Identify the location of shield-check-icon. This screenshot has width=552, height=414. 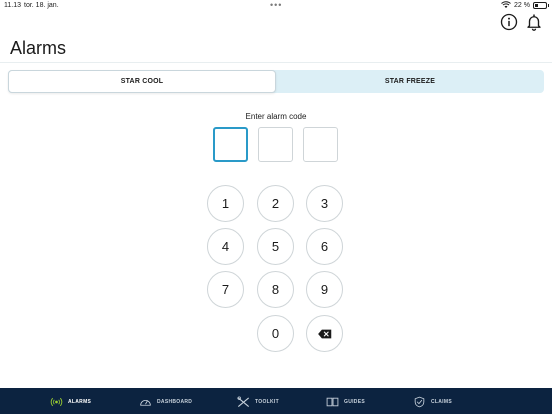
(419, 402).